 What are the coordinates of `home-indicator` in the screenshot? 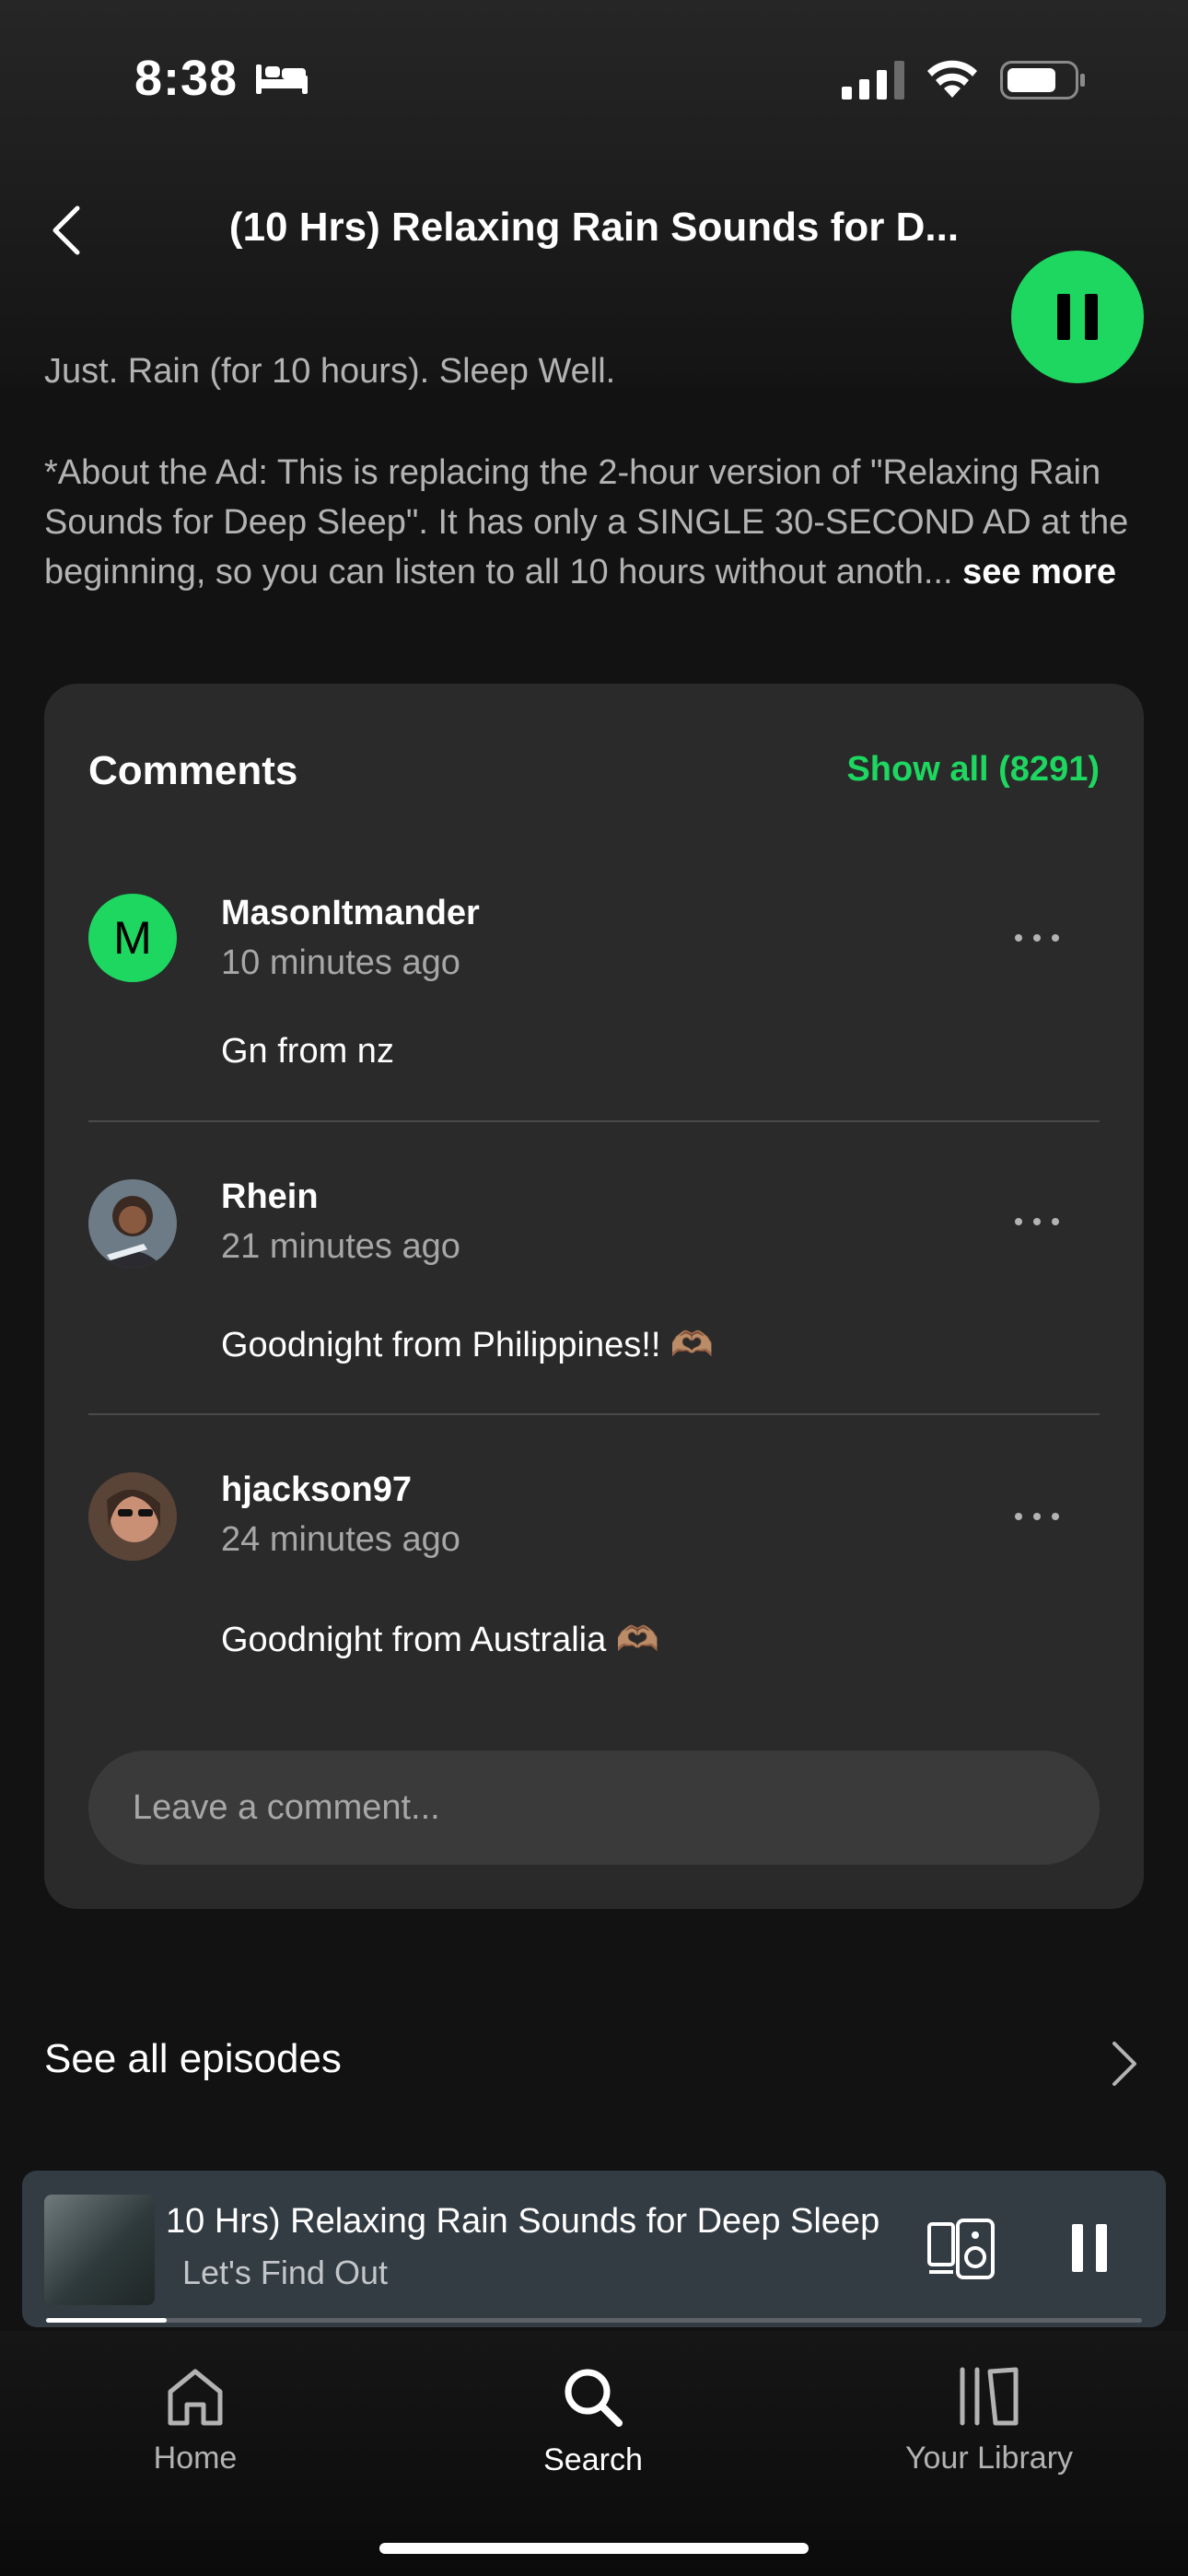 It's located at (594, 2548).